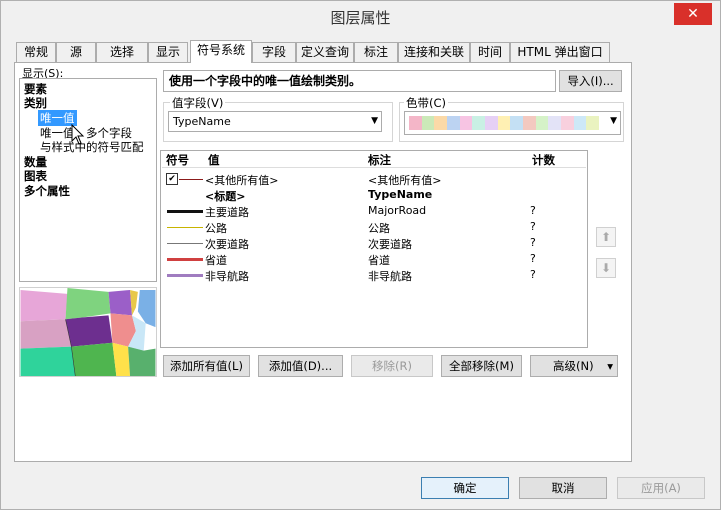 Image resolution: width=721 pixels, height=510 pixels. I want to click on tree-item-categories: 类别, so click(35, 103).